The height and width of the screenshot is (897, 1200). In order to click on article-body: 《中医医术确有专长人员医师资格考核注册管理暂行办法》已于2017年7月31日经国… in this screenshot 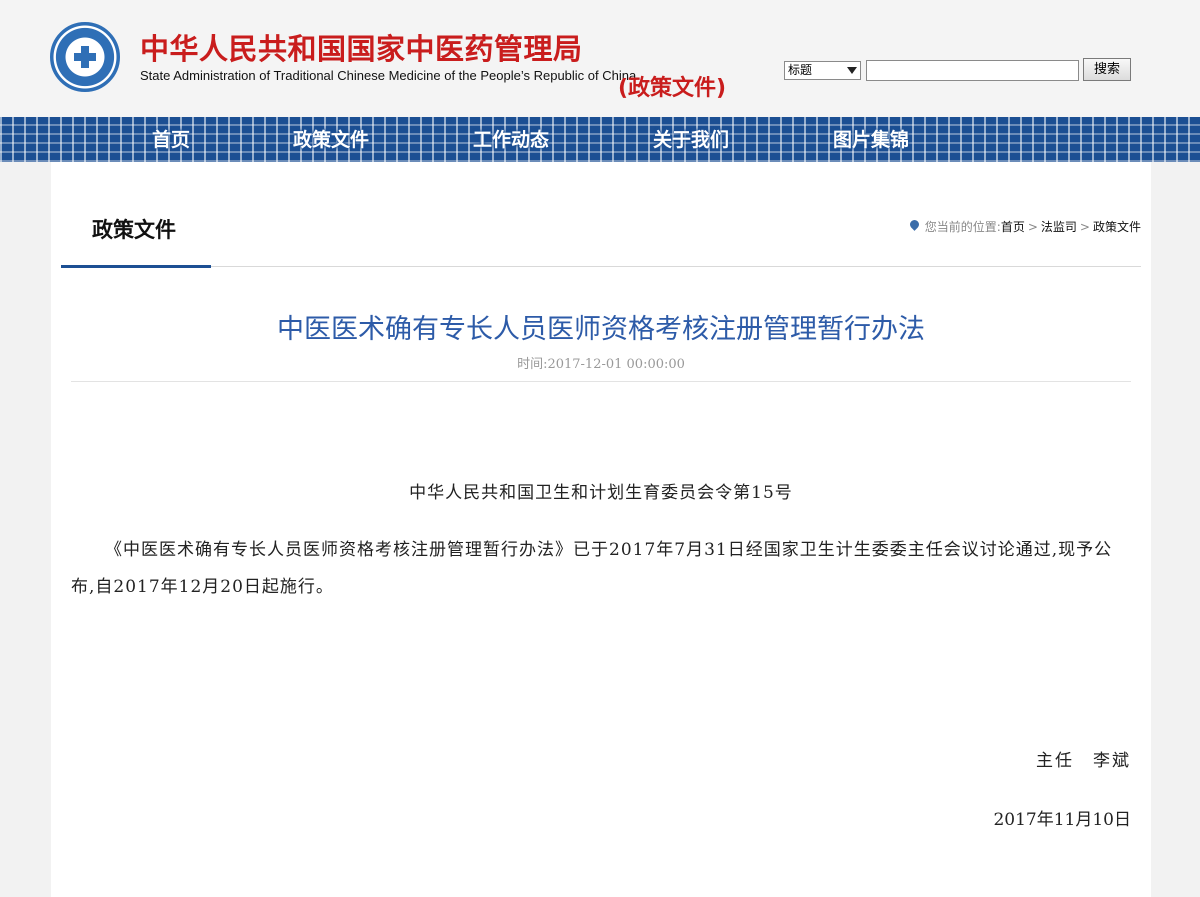, I will do `click(592, 568)`.